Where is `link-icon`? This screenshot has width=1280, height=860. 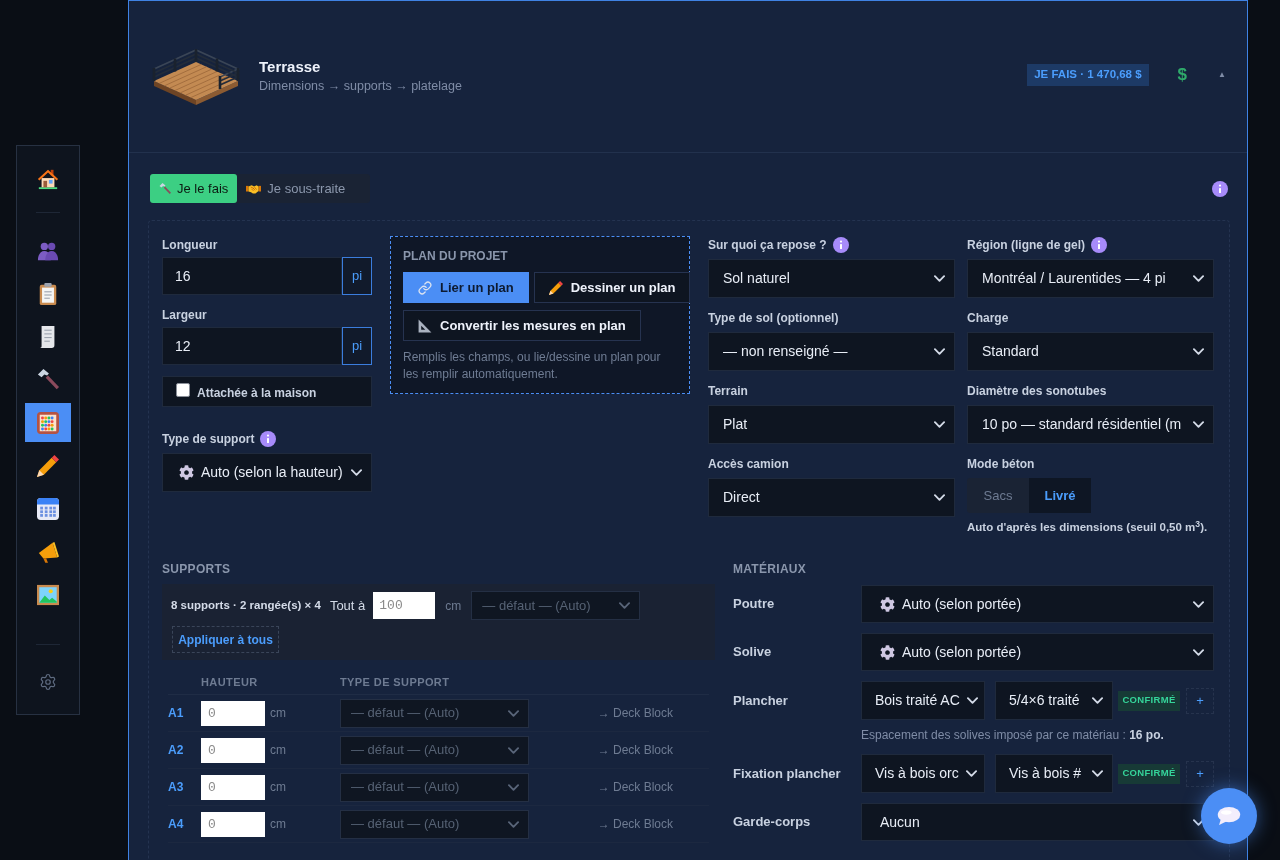 link-icon is located at coordinates (425, 287).